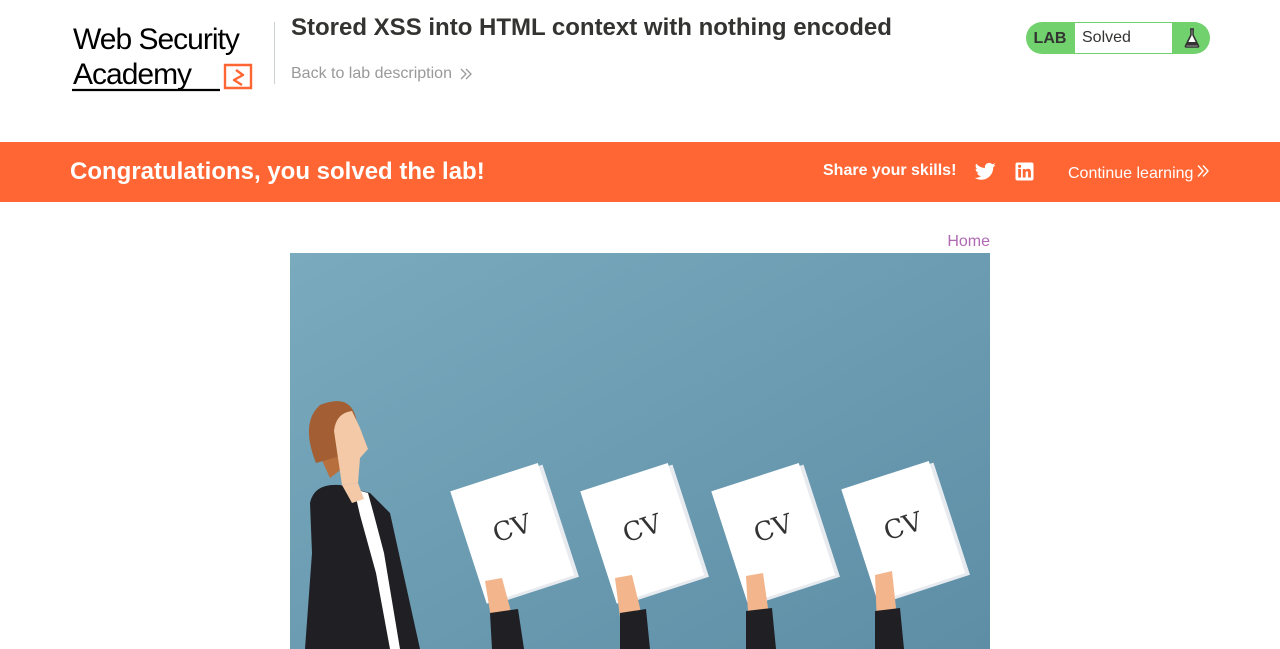 The width and height of the screenshot is (1280, 649). What do you see at coordinates (1191, 38) in the screenshot?
I see `flask-icon` at bounding box center [1191, 38].